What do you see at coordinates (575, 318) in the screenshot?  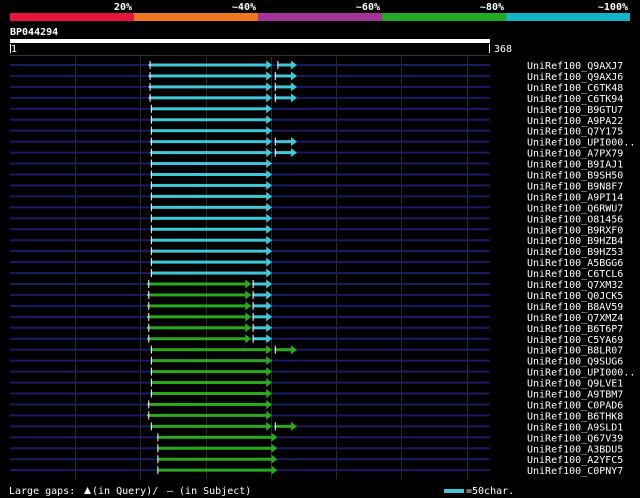 I see `hit-label: UniRef100_Q7XMZ4` at bounding box center [575, 318].